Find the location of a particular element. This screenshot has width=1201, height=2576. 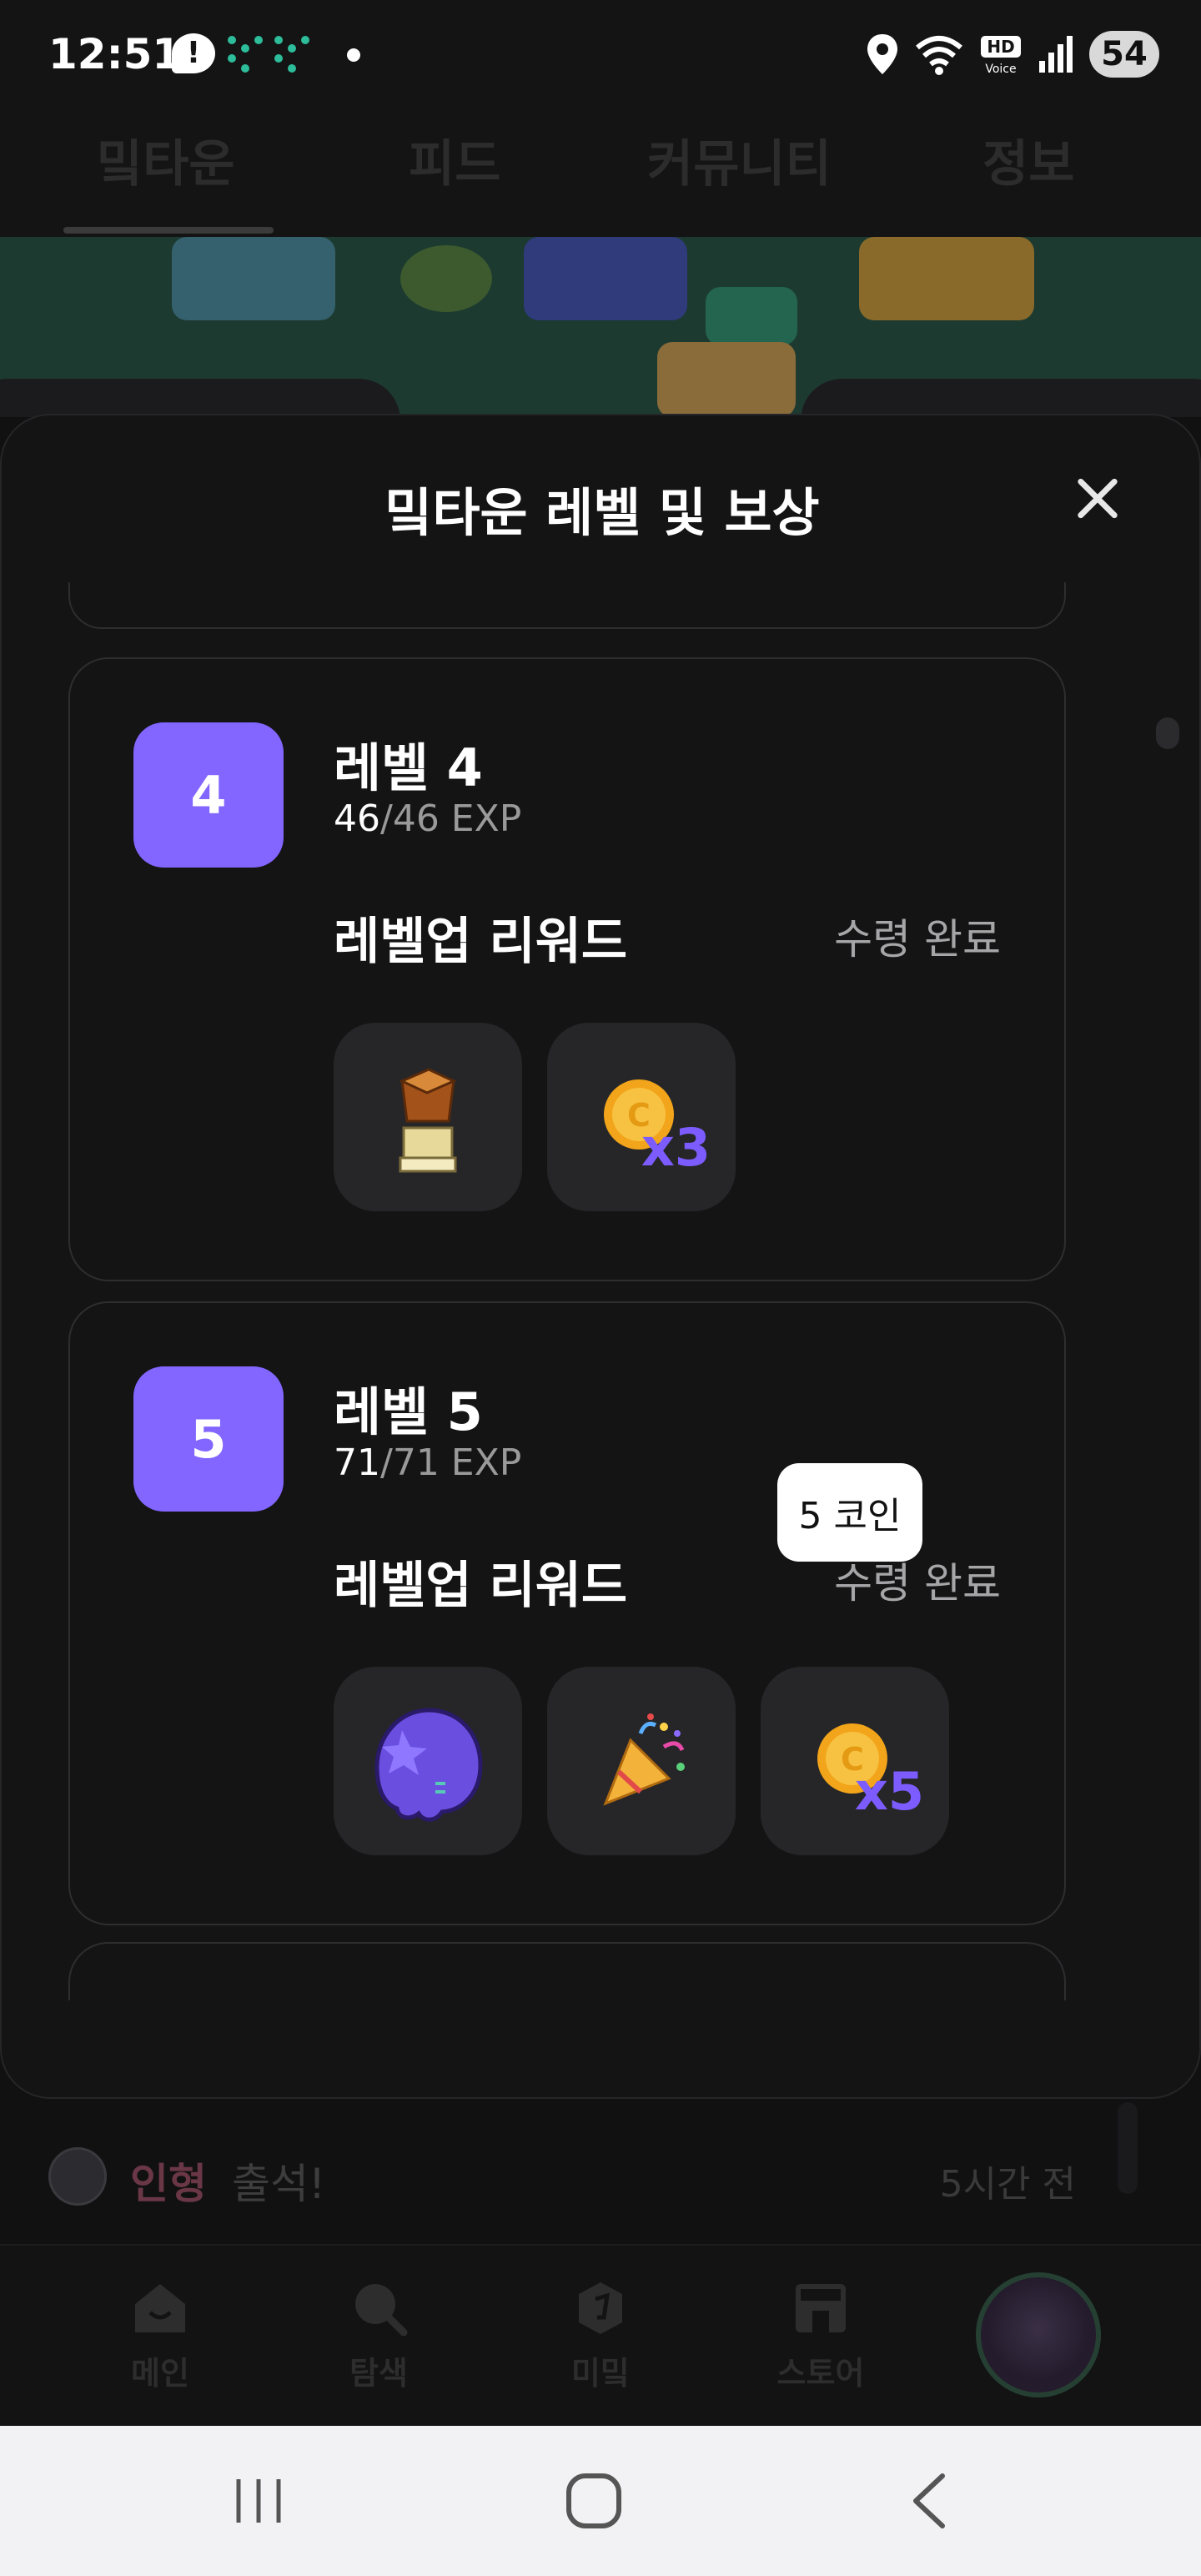

battery-icon: 54 is located at coordinates (1124, 54).